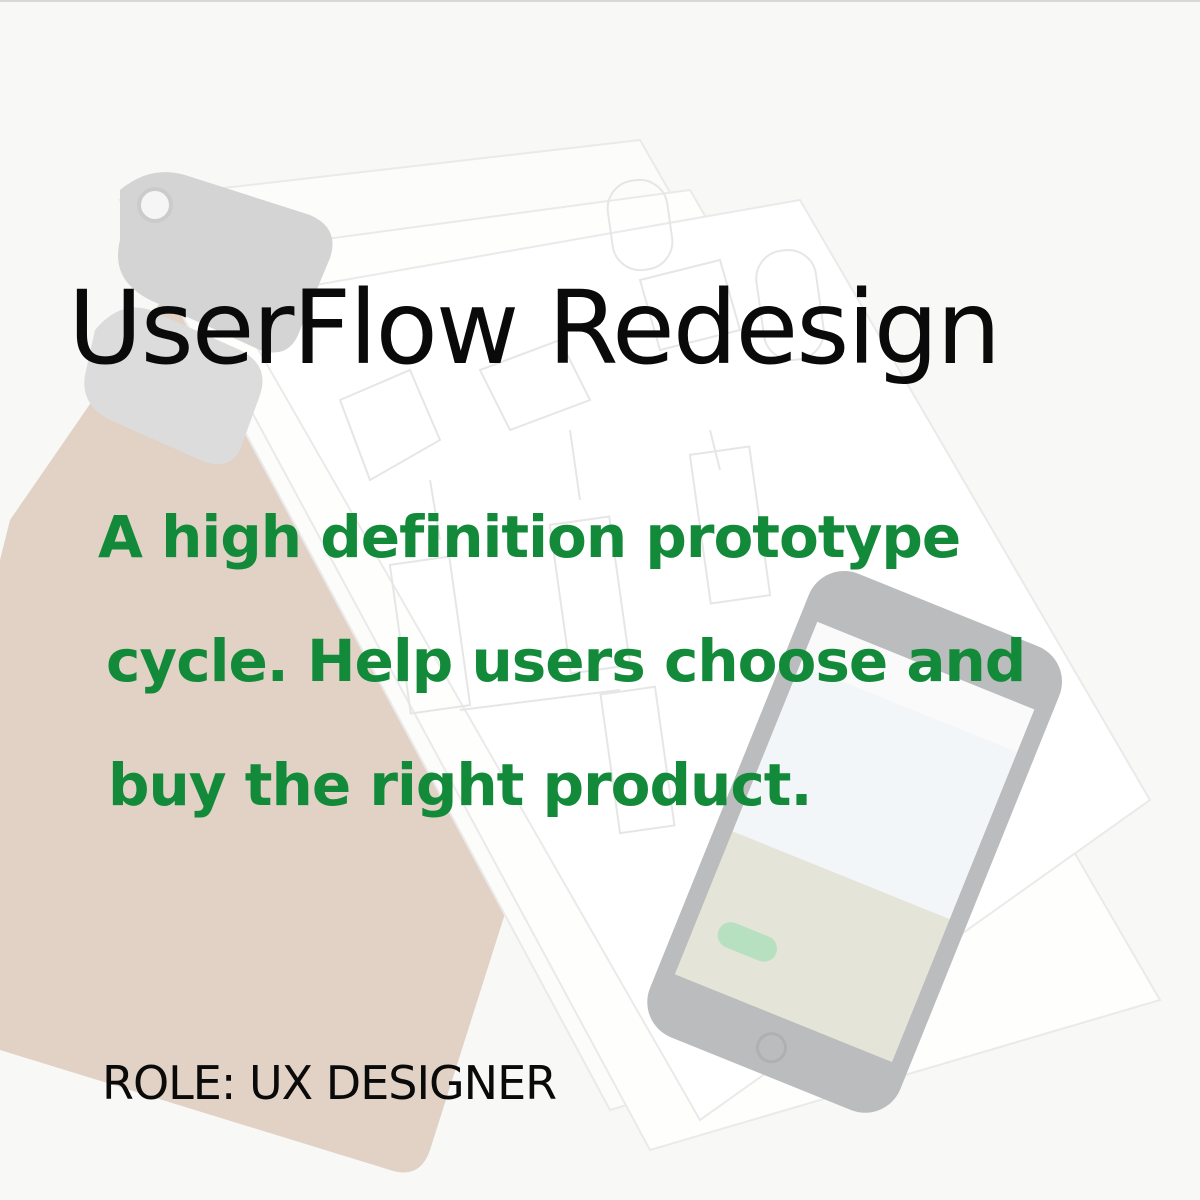 Image resolution: width=1200 pixels, height=1200 pixels. What do you see at coordinates (529, 537) in the screenshot?
I see `subtitle-line-1: A high definition prototype` at bounding box center [529, 537].